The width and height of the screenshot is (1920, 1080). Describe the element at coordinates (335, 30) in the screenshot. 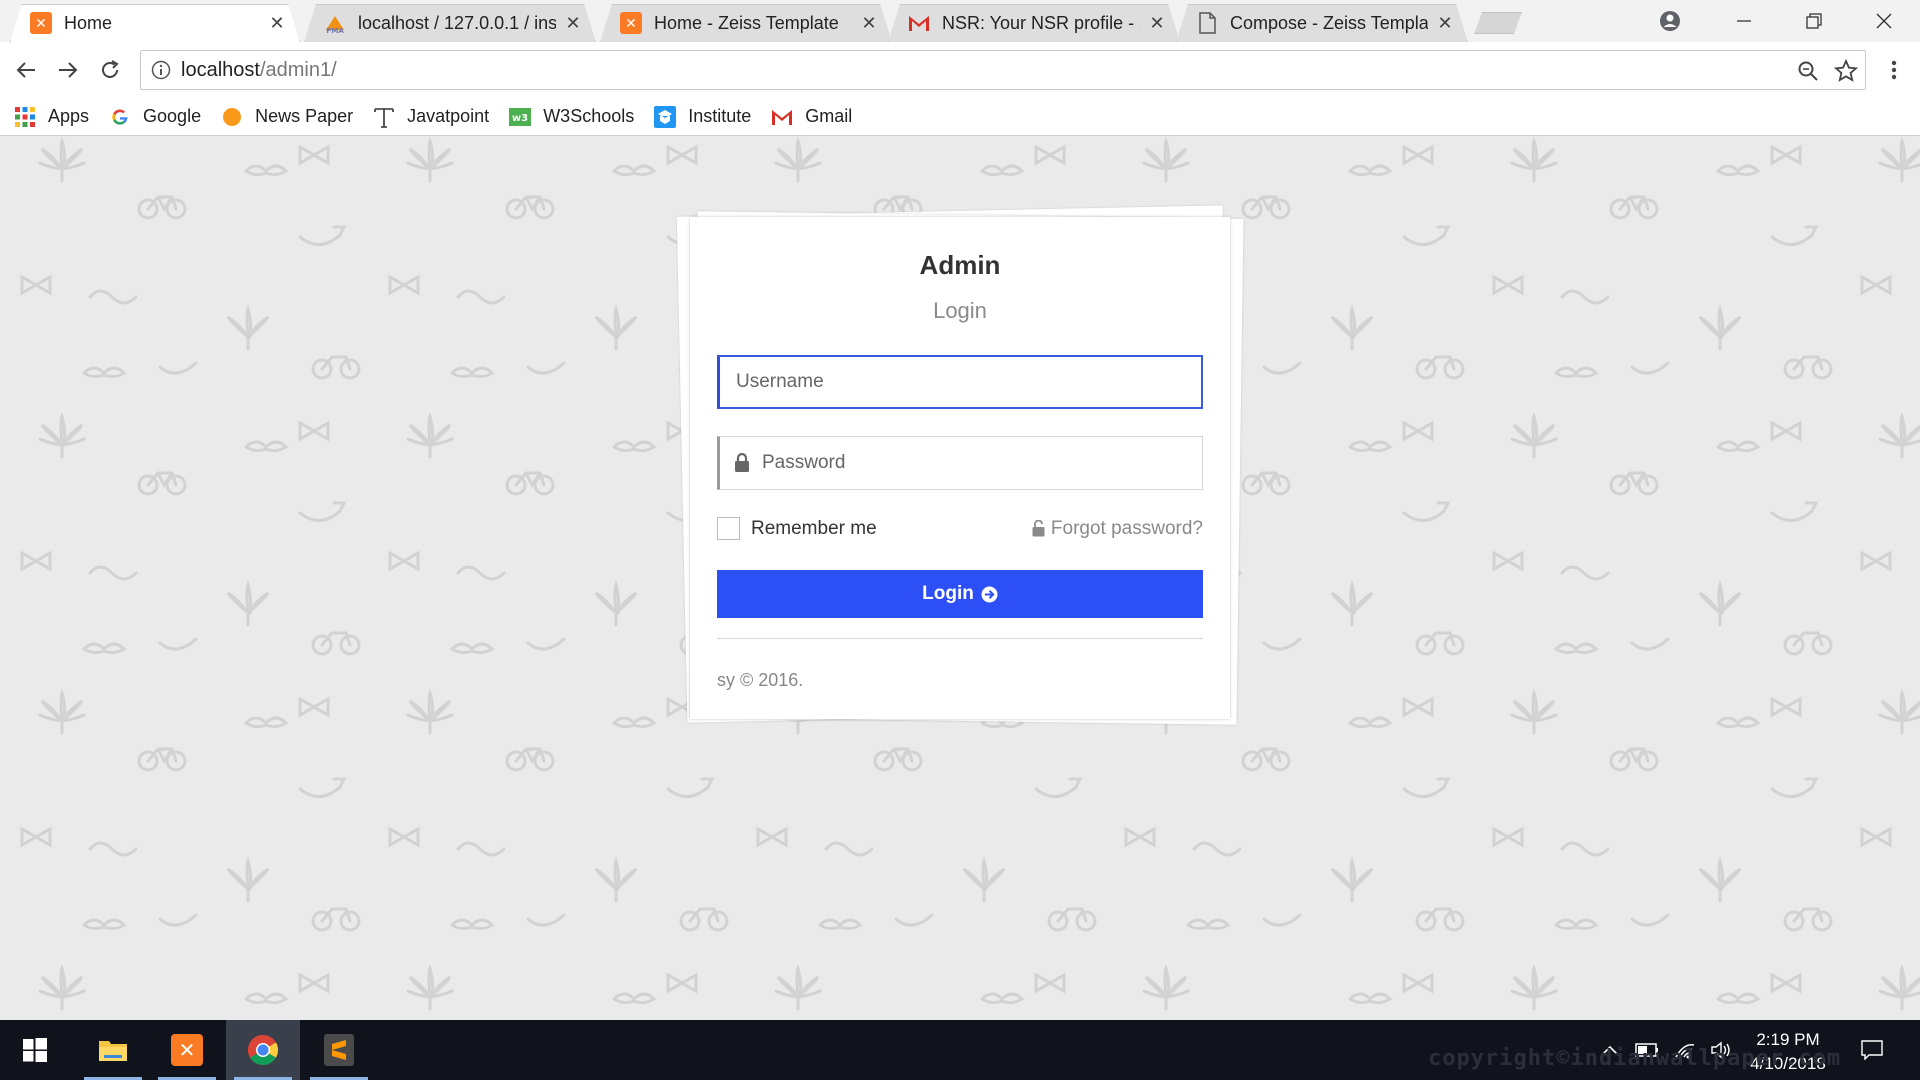

I see `svg-text: PMA` at that location.